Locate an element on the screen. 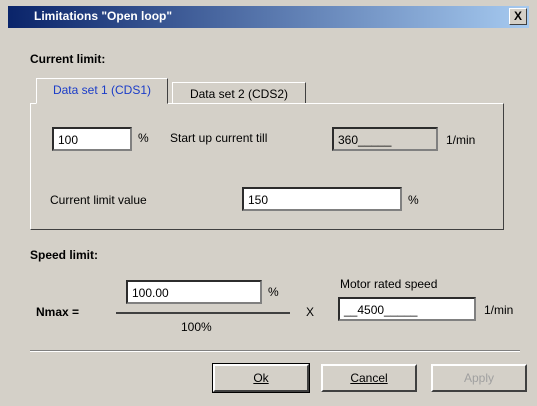 The image size is (537, 406). nmax-label: Nmax = is located at coordinates (58, 312).